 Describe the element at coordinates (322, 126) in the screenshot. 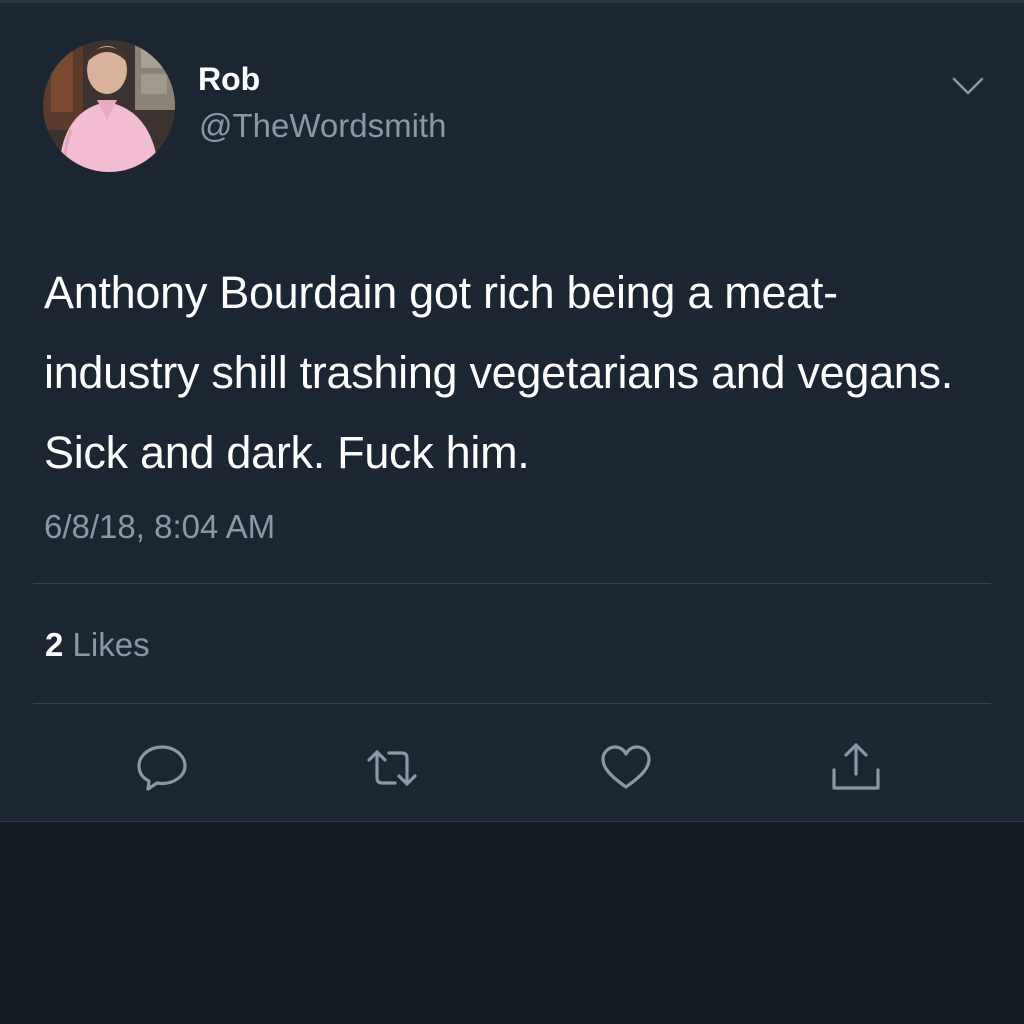

I see `author-handle: @TheWordsmith` at that location.